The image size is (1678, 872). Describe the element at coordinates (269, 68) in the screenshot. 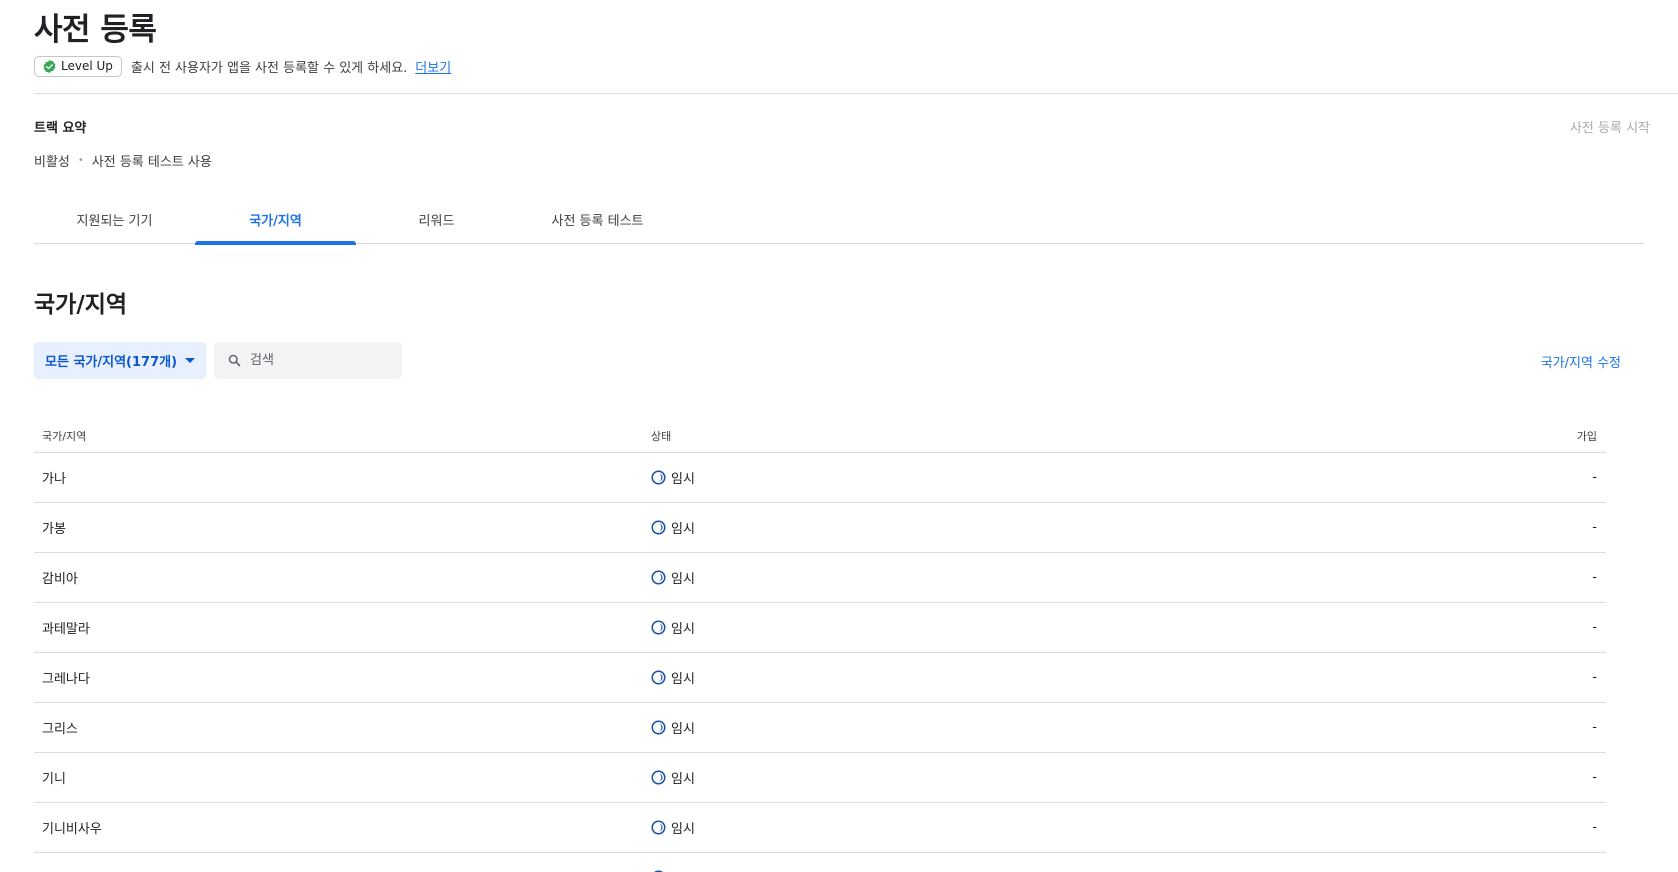

I see `page-description: 출시 전 사용자가 앱을 사전 등록할 수 있게 하세요.` at that location.